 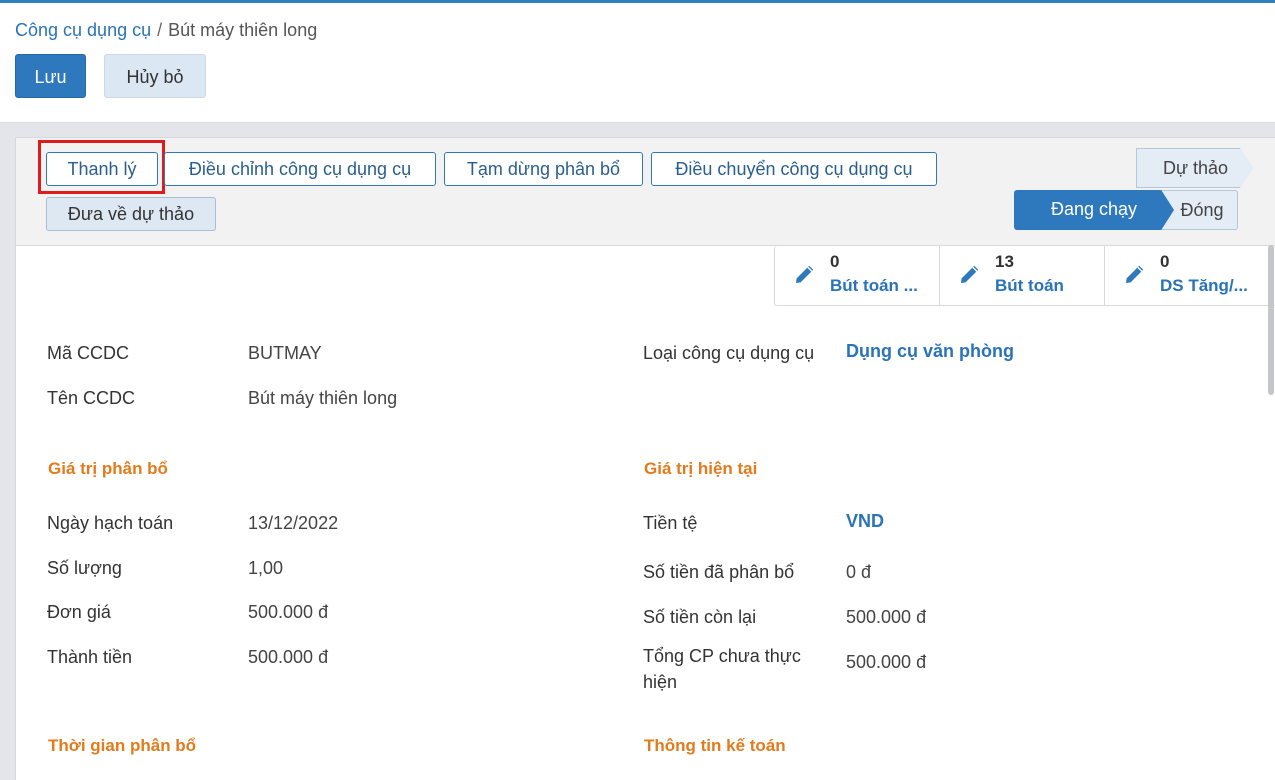 What do you see at coordinates (122, 745) in the screenshot?
I see `section-allocation-time-title: Thời gian phân bổ` at bounding box center [122, 745].